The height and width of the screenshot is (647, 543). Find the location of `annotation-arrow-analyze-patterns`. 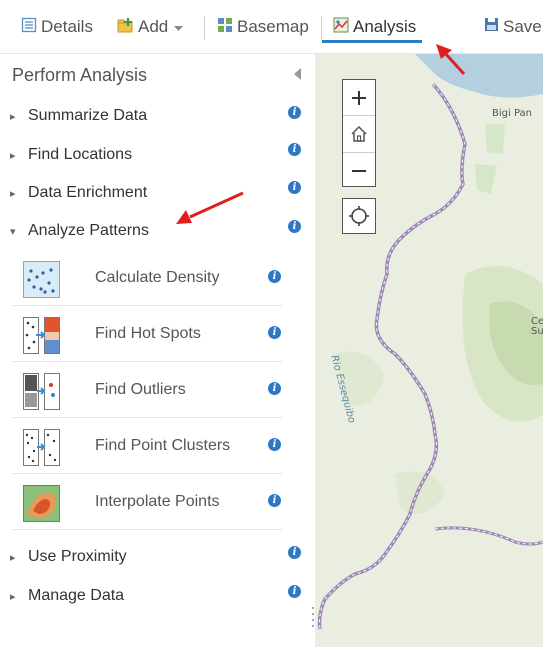

annotation-arrow-analyze-patterns is located at coordinates (210, 207).